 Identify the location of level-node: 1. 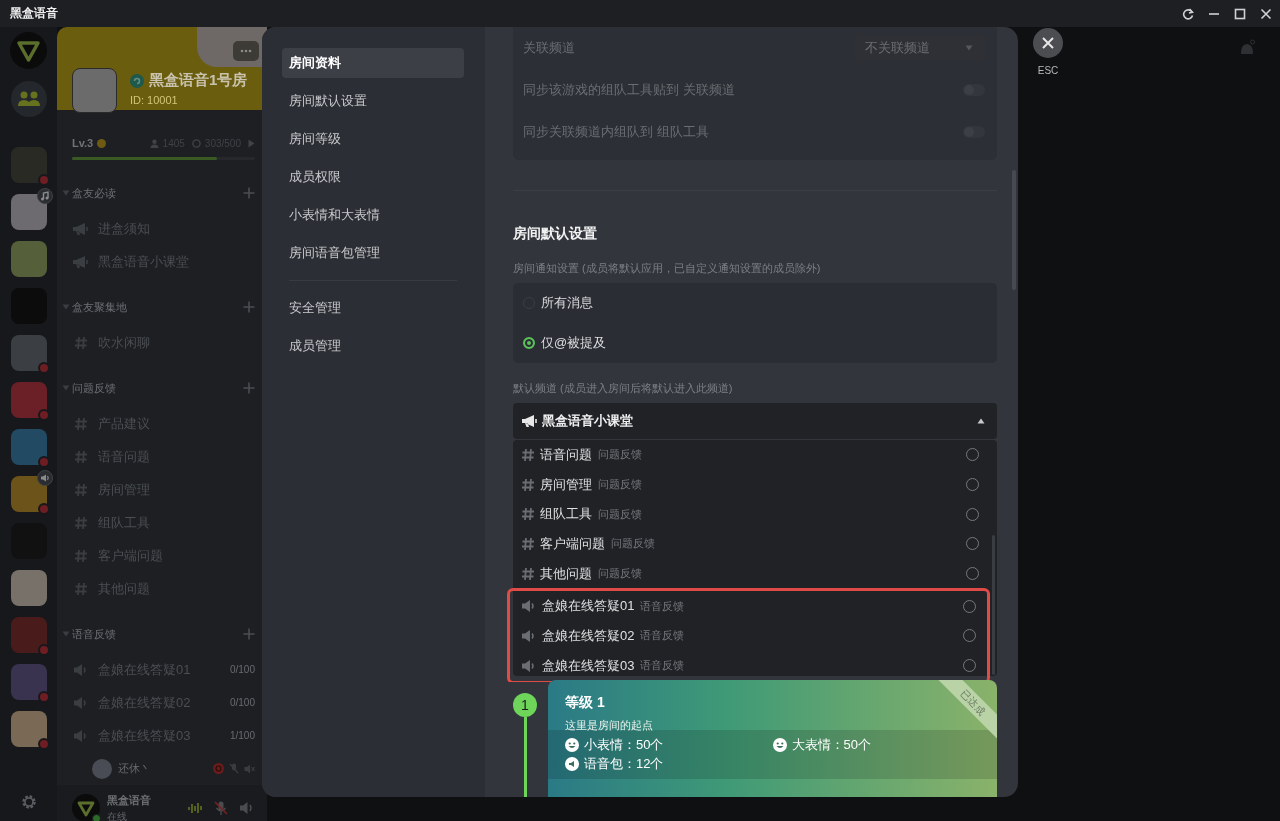
(525, 705).